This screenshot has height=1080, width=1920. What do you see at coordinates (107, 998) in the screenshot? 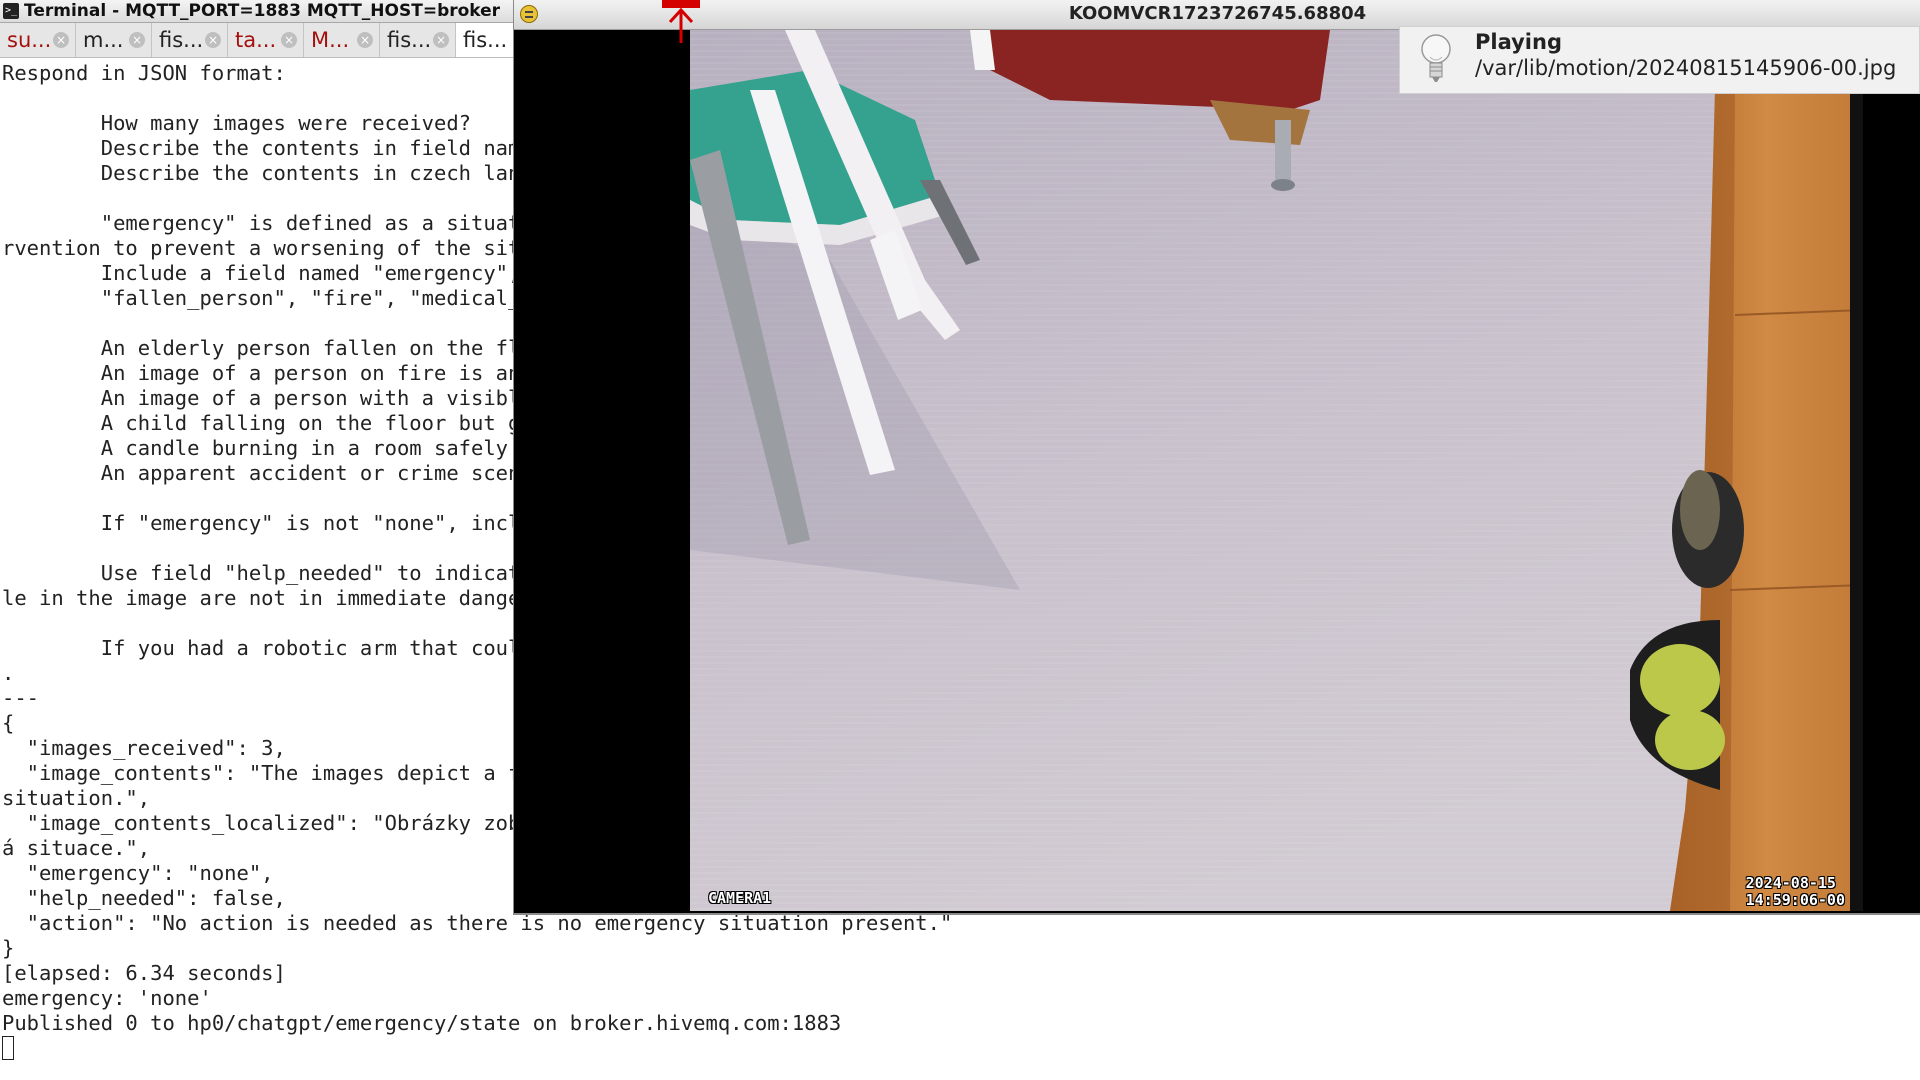
I see `terminal-line: emergency: 'none'` at bounding box center [107, 998].